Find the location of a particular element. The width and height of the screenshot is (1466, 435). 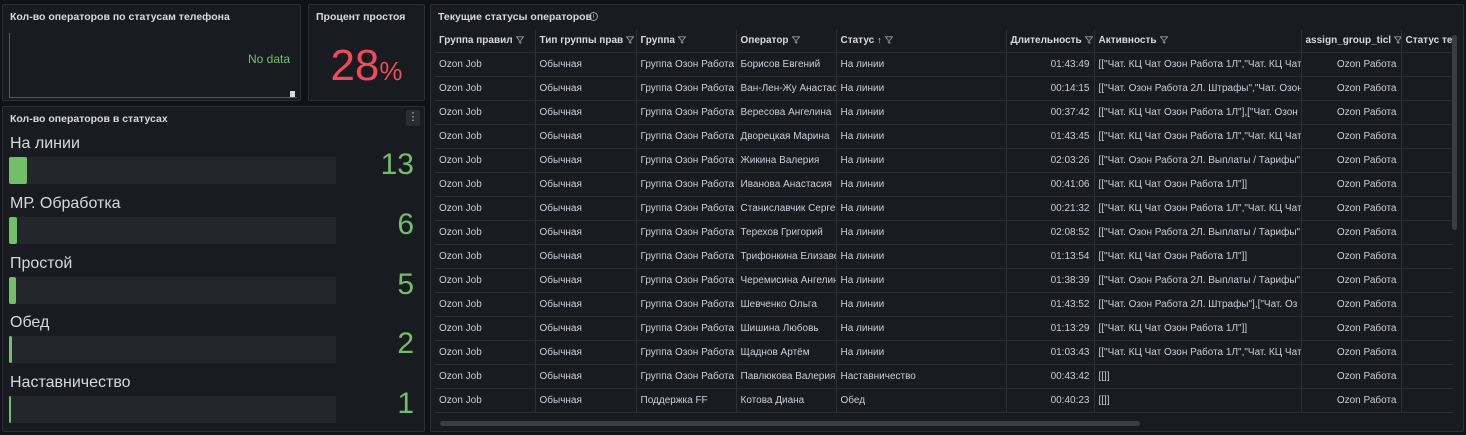

table-cell: Котова Диана is located at coordinates (786, 400).